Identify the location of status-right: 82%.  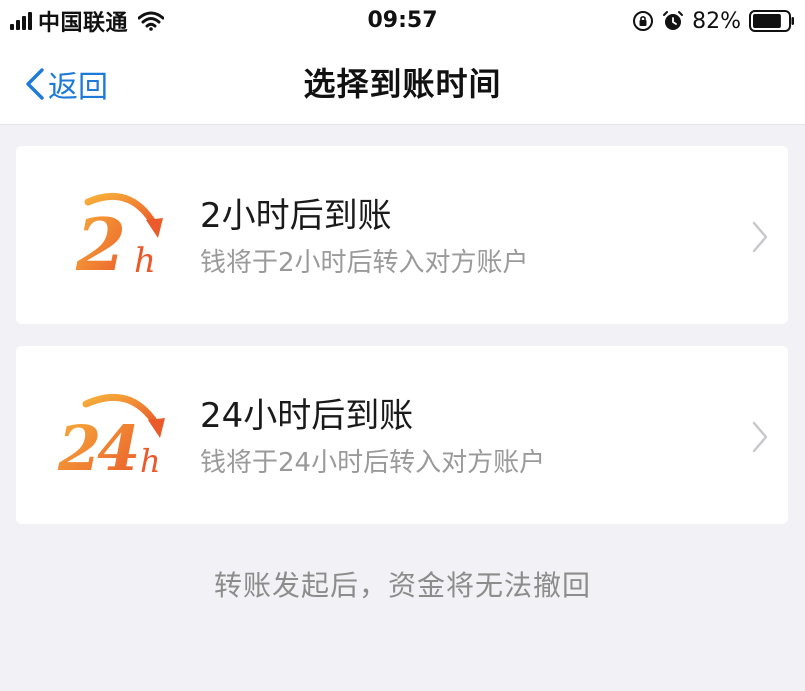
(713, 21).